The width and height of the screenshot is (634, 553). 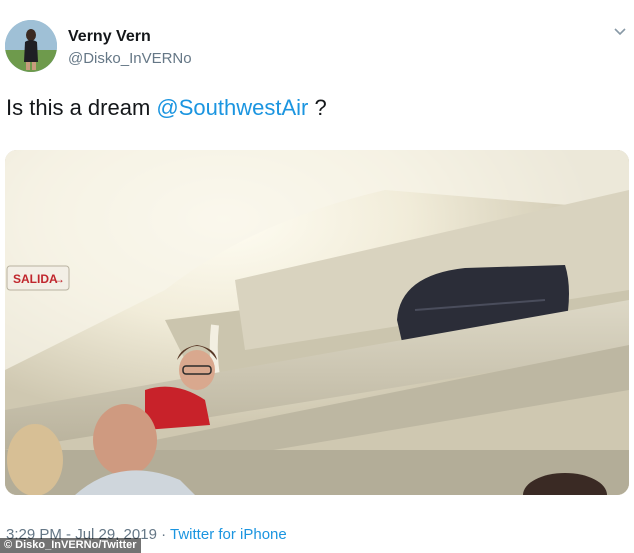 I want to click on photo-credit: © Disko_InVERNo/Twitter, so click(x=70, y=545).